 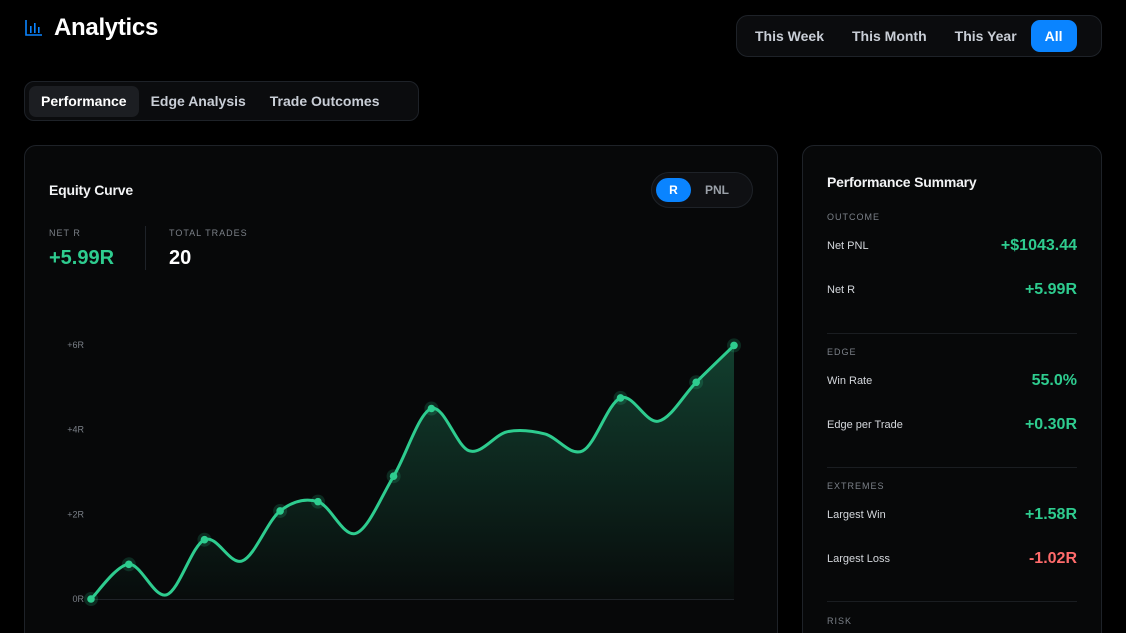 I want to click on y-tick-label: +2R, so click(x=75, y=514).